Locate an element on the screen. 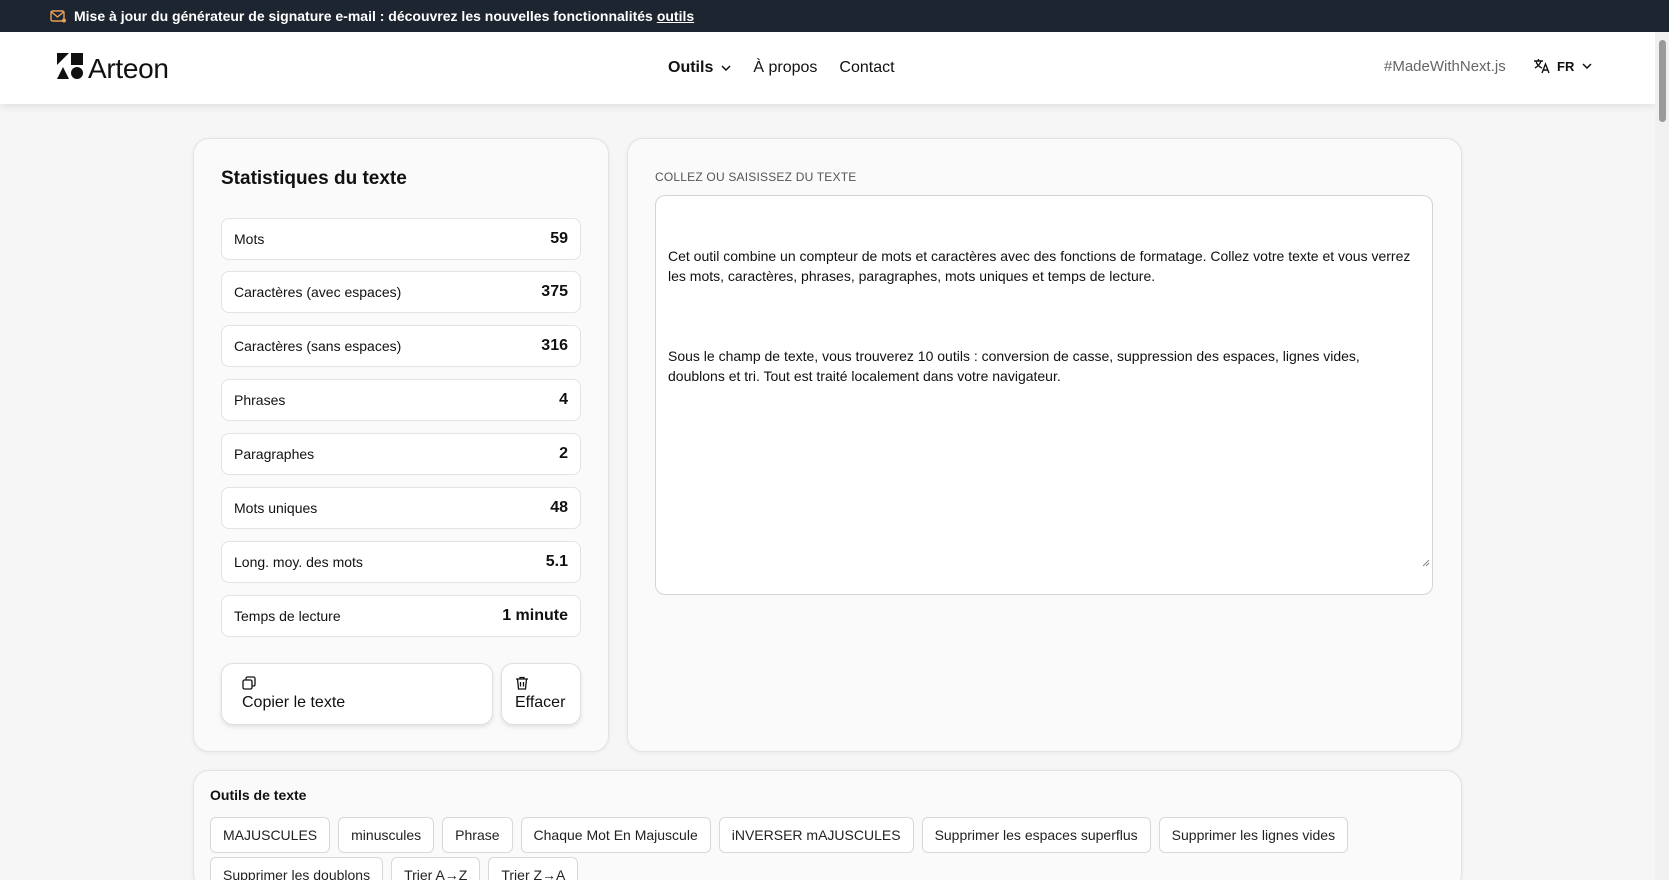 This screenshot has height=880, width=1669. stat-value: 2 is located at coordinates (563, 453).